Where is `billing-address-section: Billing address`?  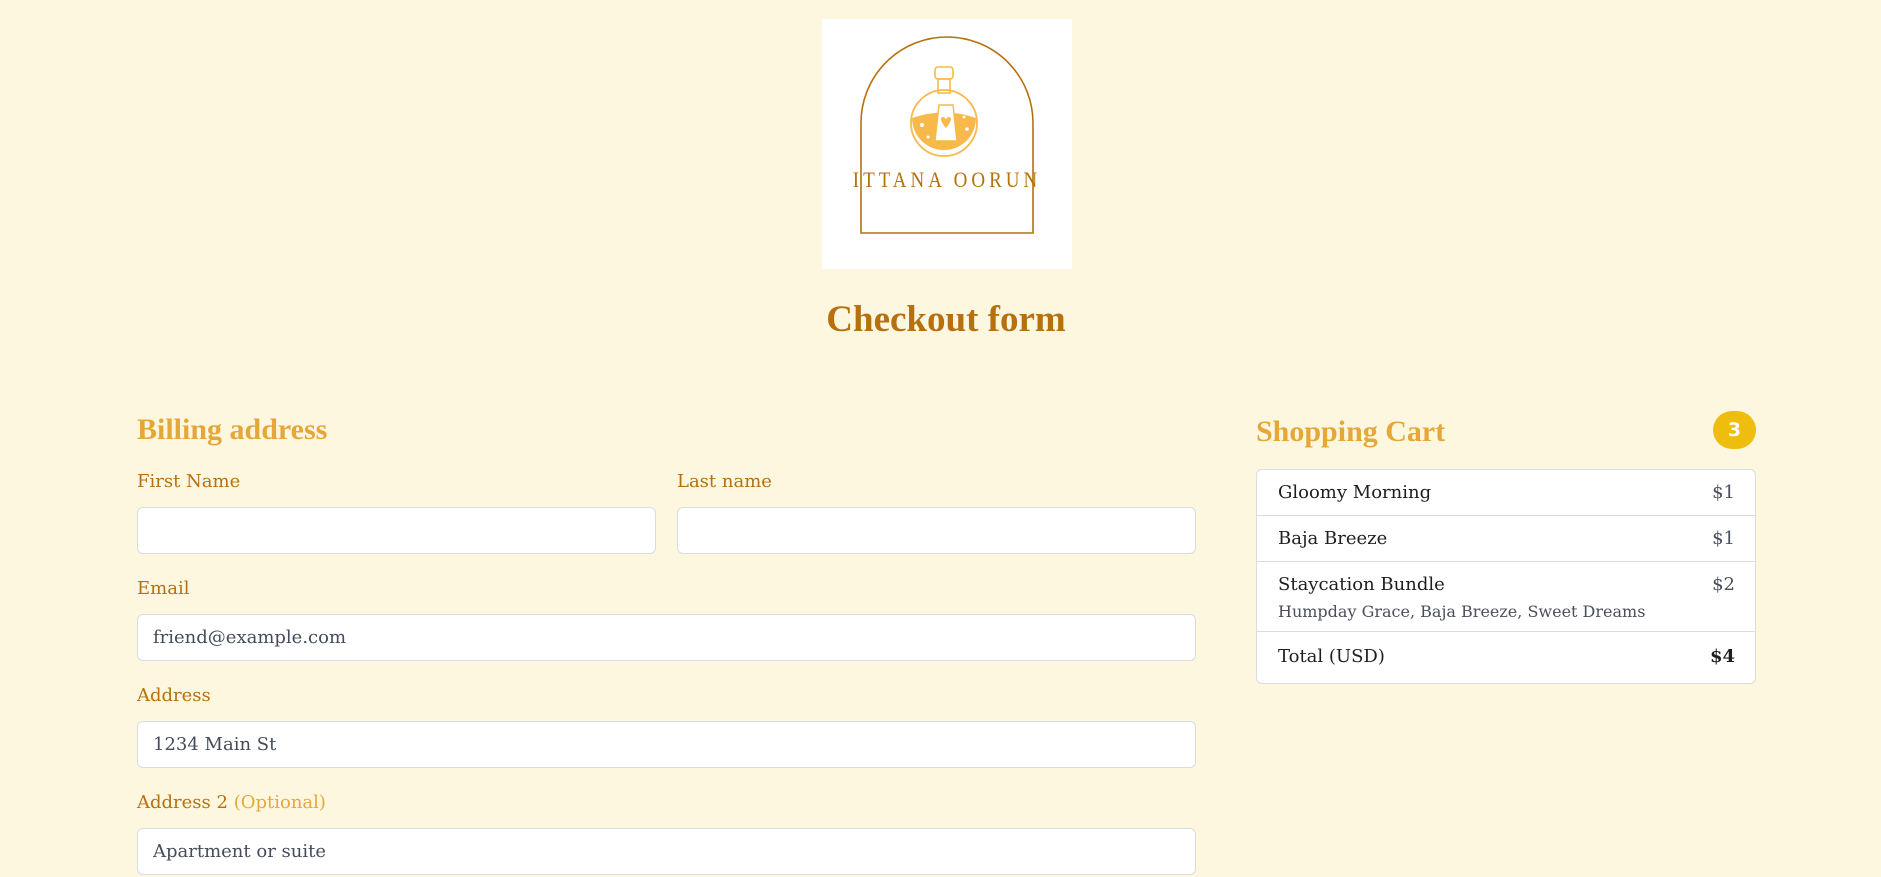
billing-address-section: Billing address is located at coordinates (667, 430).